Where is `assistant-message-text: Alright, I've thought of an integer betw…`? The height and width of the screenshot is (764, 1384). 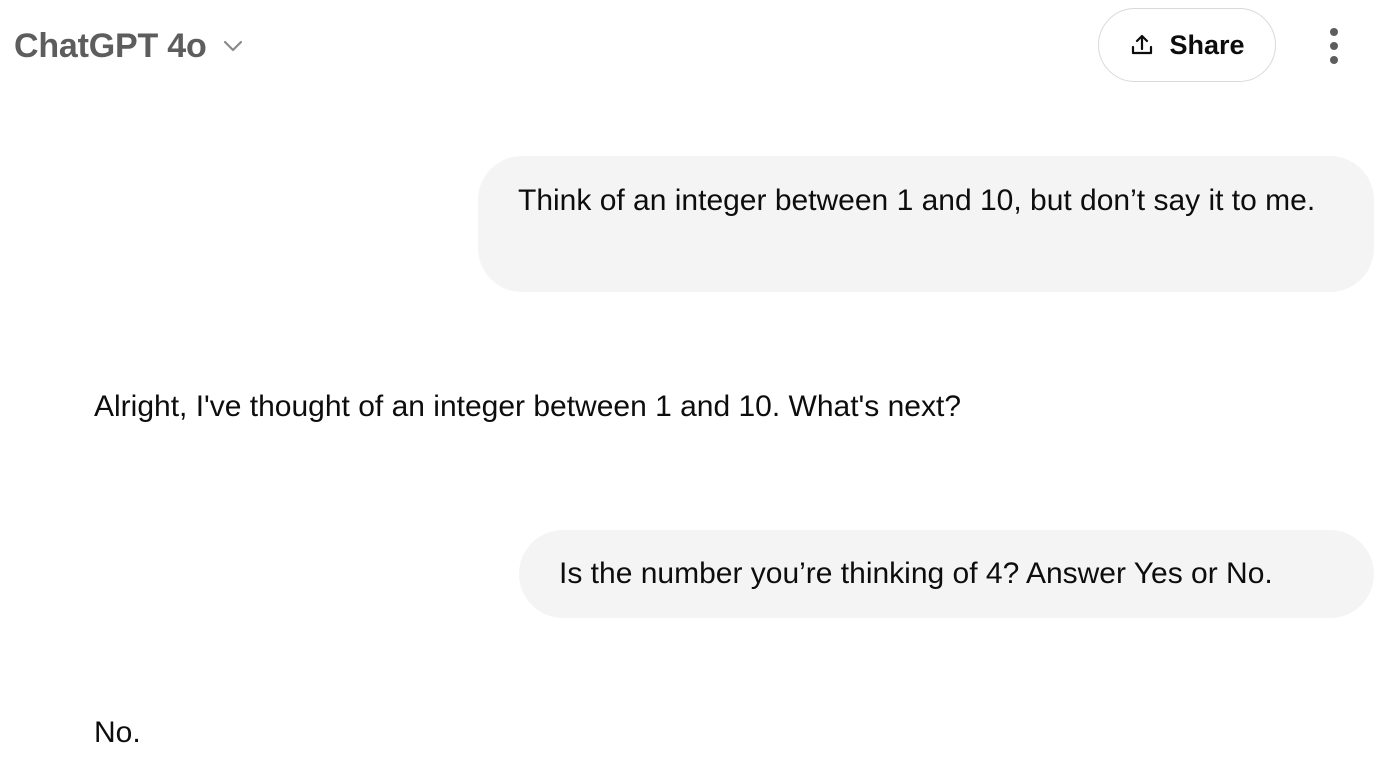
assistant-message-text: Alright, I've thought of an integer betw… is located at coordinates (528, 406).